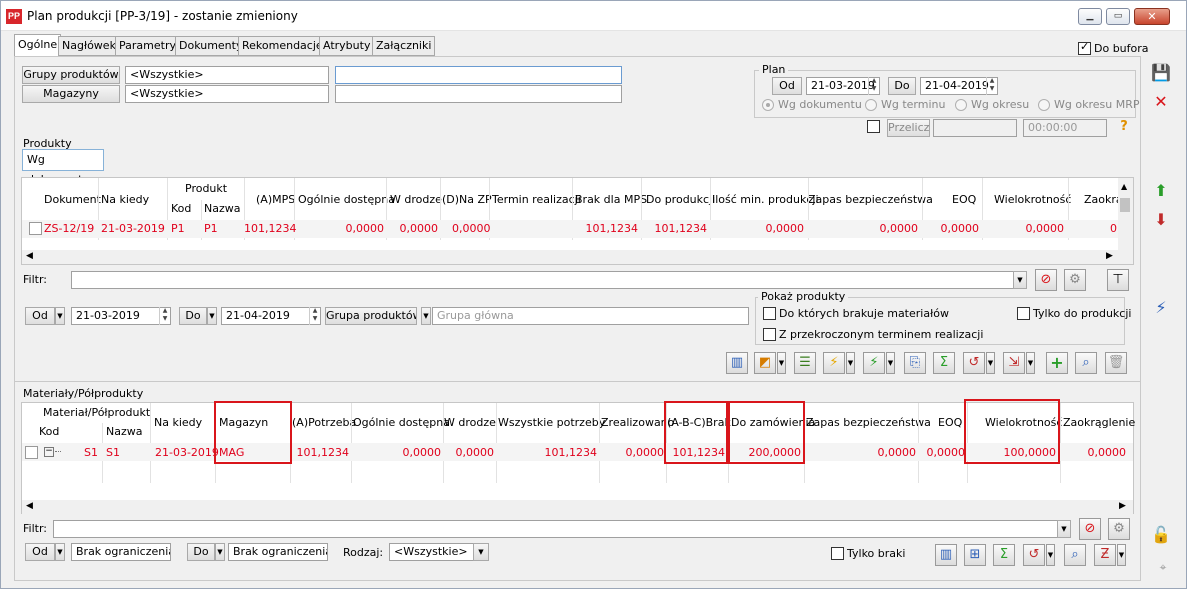  Describe the element at coordinates (1161, 191) in the screenshot. I see `upload-icon: ⬆` at that location.